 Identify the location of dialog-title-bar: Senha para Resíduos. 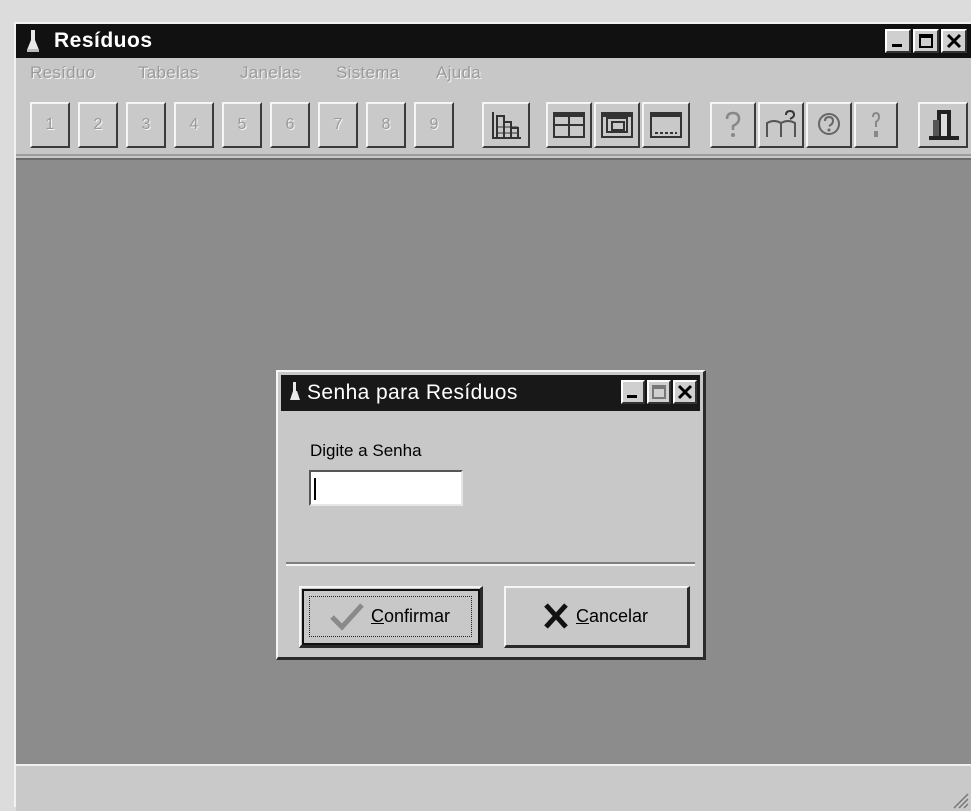
(490, 393).